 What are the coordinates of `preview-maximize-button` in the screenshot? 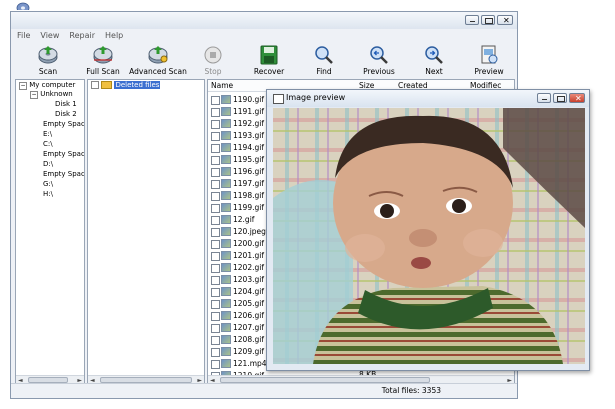 It's located at (560, 98).